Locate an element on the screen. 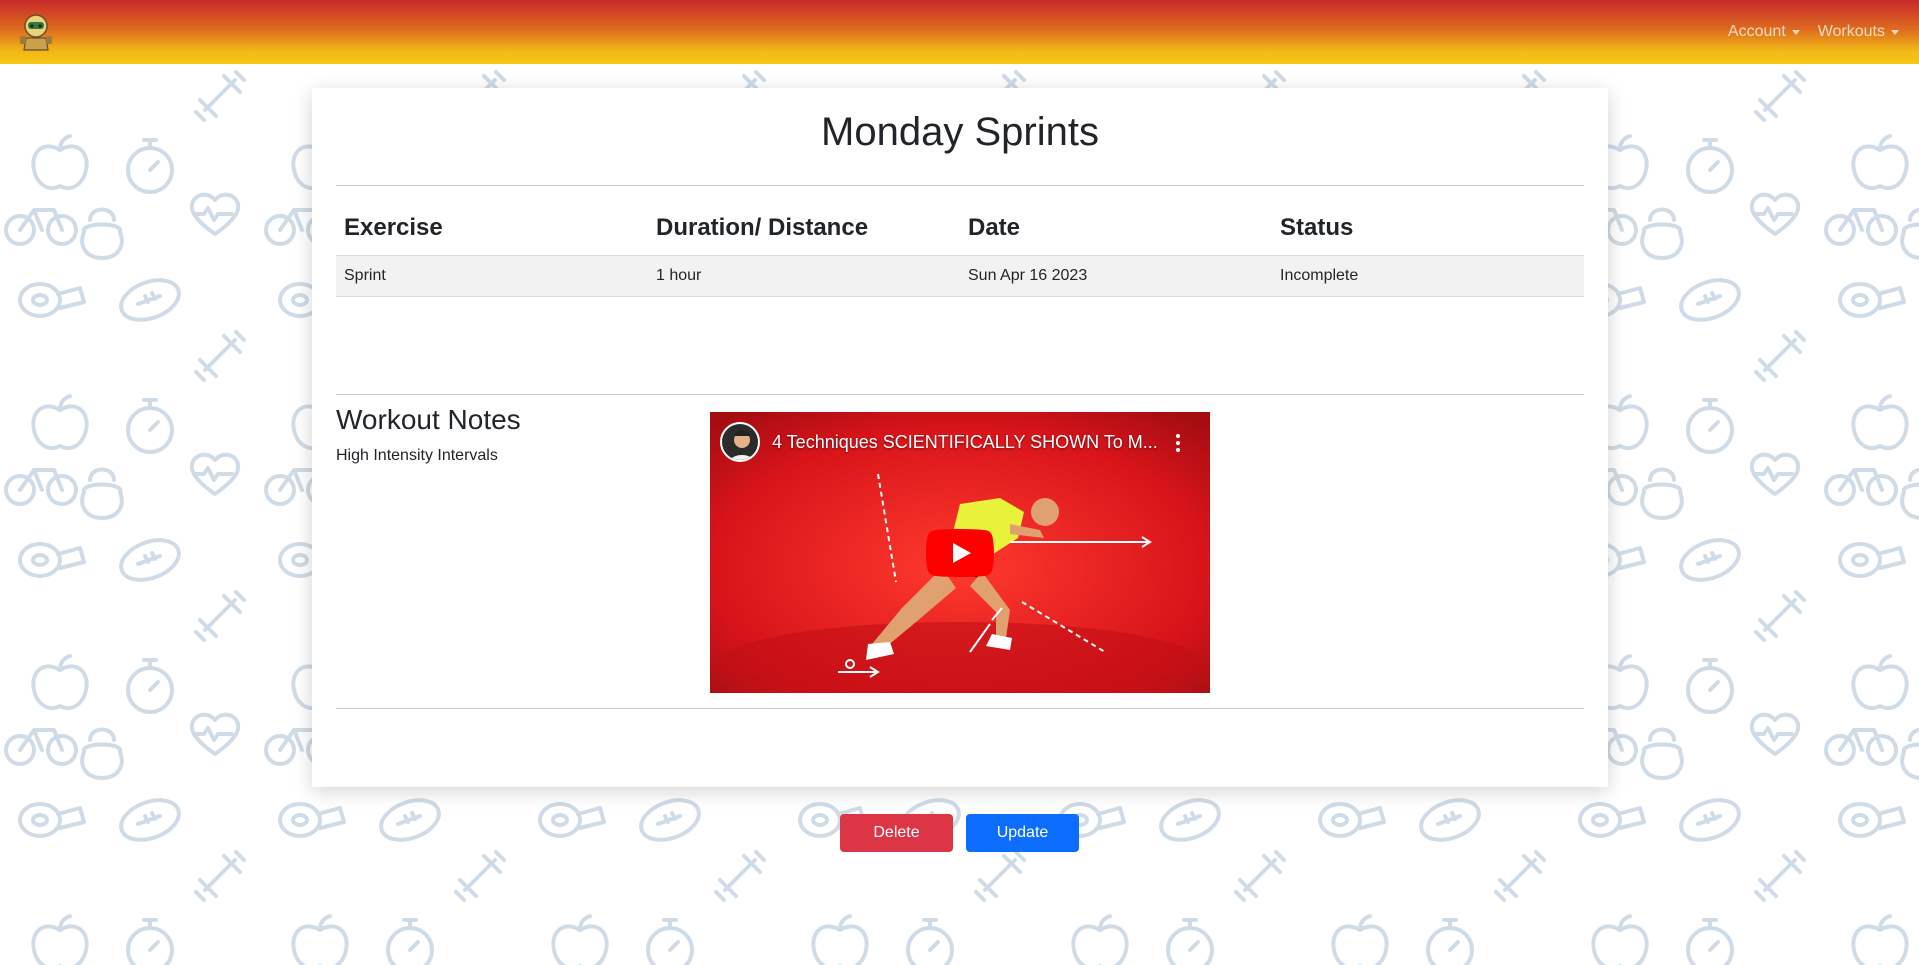  video-divider is located at coordinates (960, 708).